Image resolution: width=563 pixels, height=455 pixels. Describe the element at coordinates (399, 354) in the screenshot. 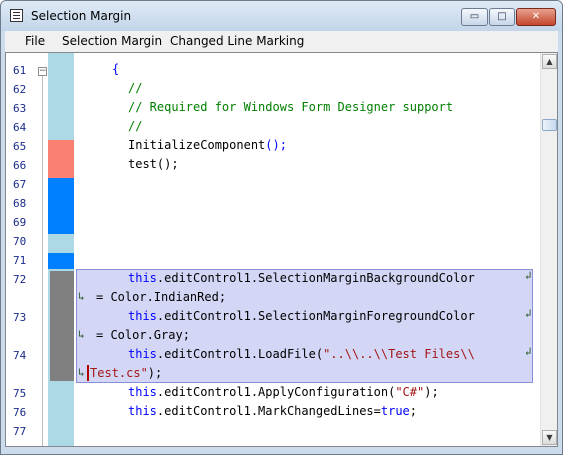

I see `code-token: "..\\..\\Test Files\\` at that location.